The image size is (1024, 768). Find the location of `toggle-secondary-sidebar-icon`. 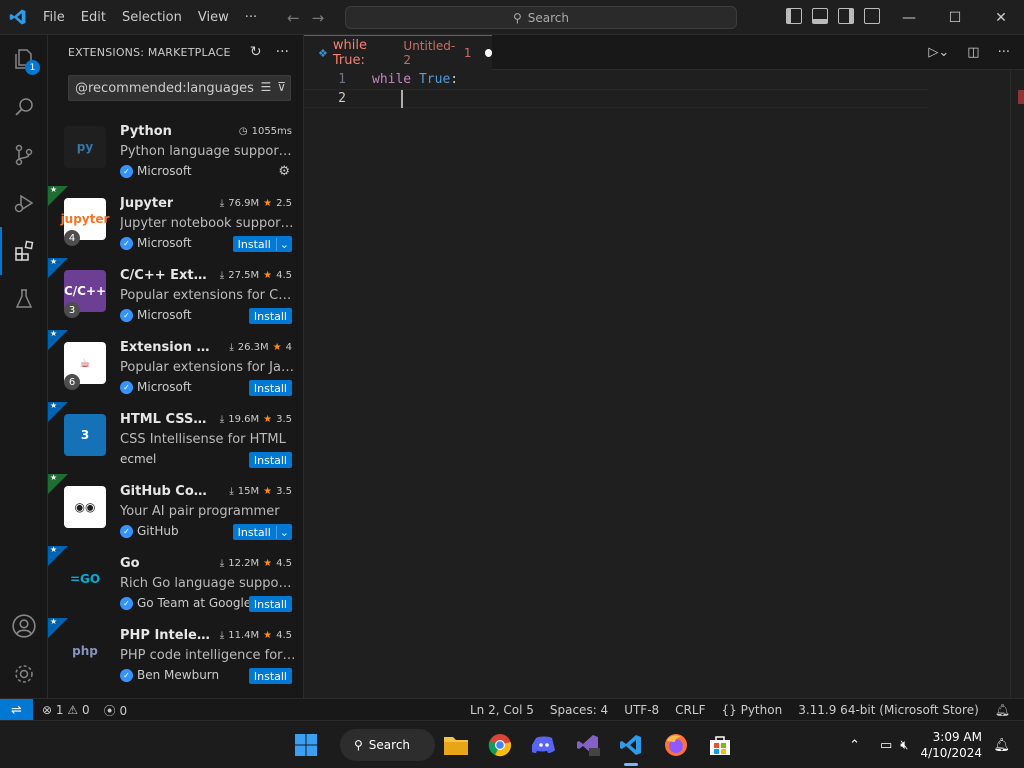

toggle-secondary-sidebar-icon is located at coordinates (846, 16).